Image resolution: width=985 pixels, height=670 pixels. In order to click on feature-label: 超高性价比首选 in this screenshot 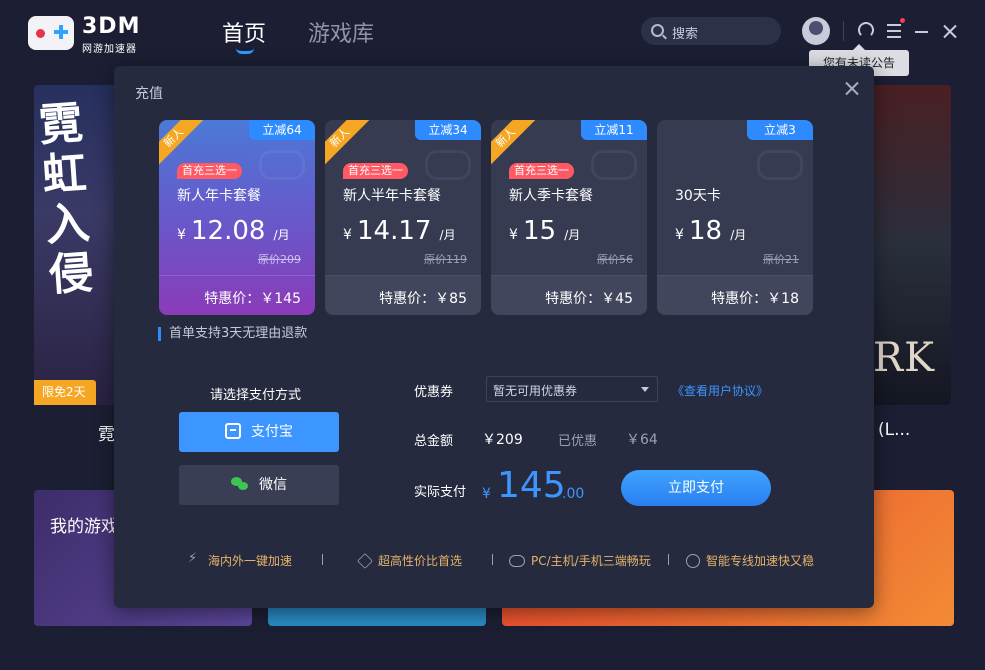, I will do `click(420, 561)`.